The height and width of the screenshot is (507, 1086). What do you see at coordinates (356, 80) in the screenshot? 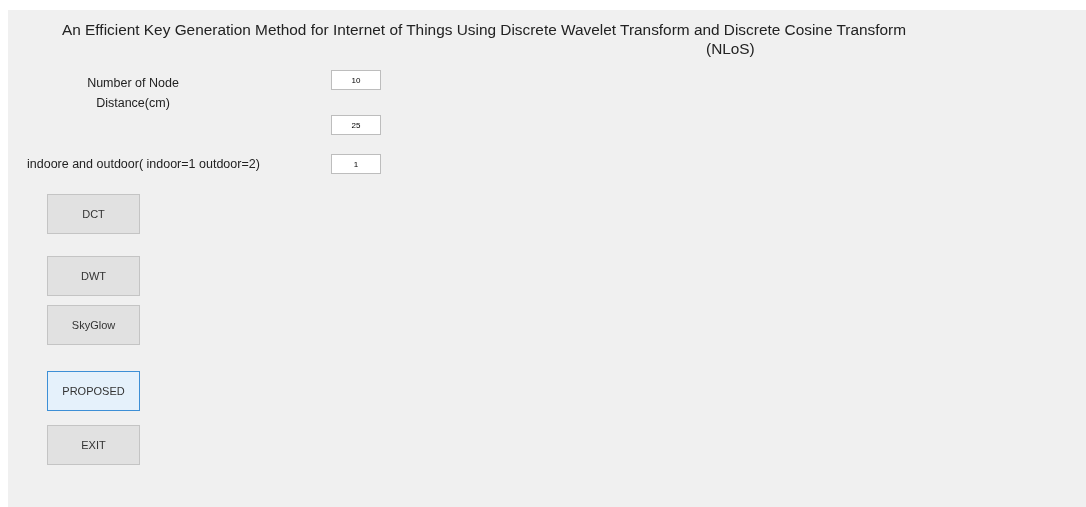
I see `input-field: 10` at bounding box center [356, 80].